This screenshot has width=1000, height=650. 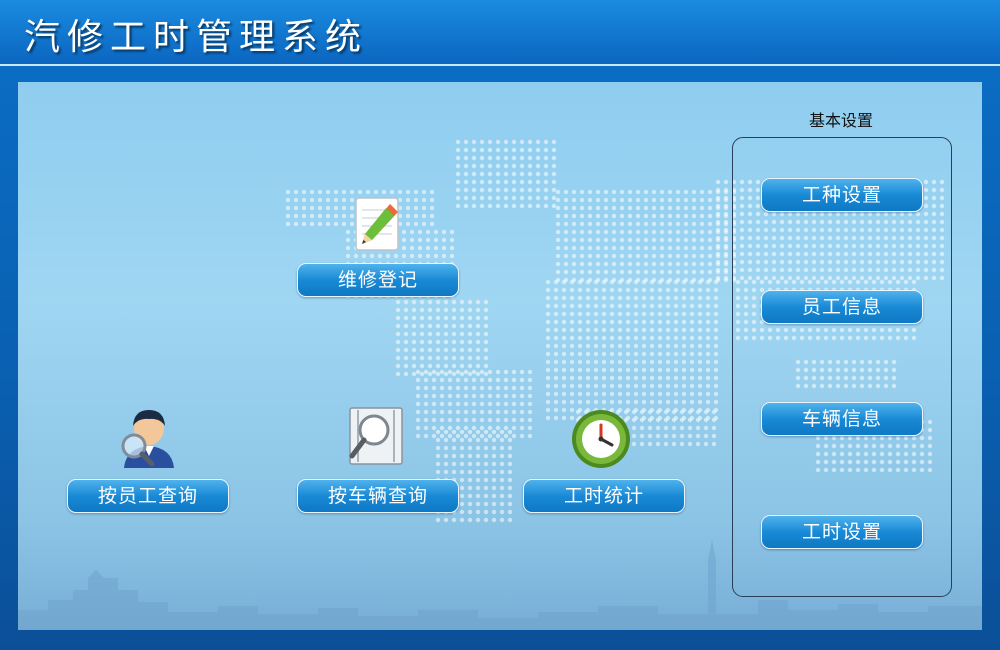 I want to click on repair-register-button: 维修登记, so click(x=378, y=280).